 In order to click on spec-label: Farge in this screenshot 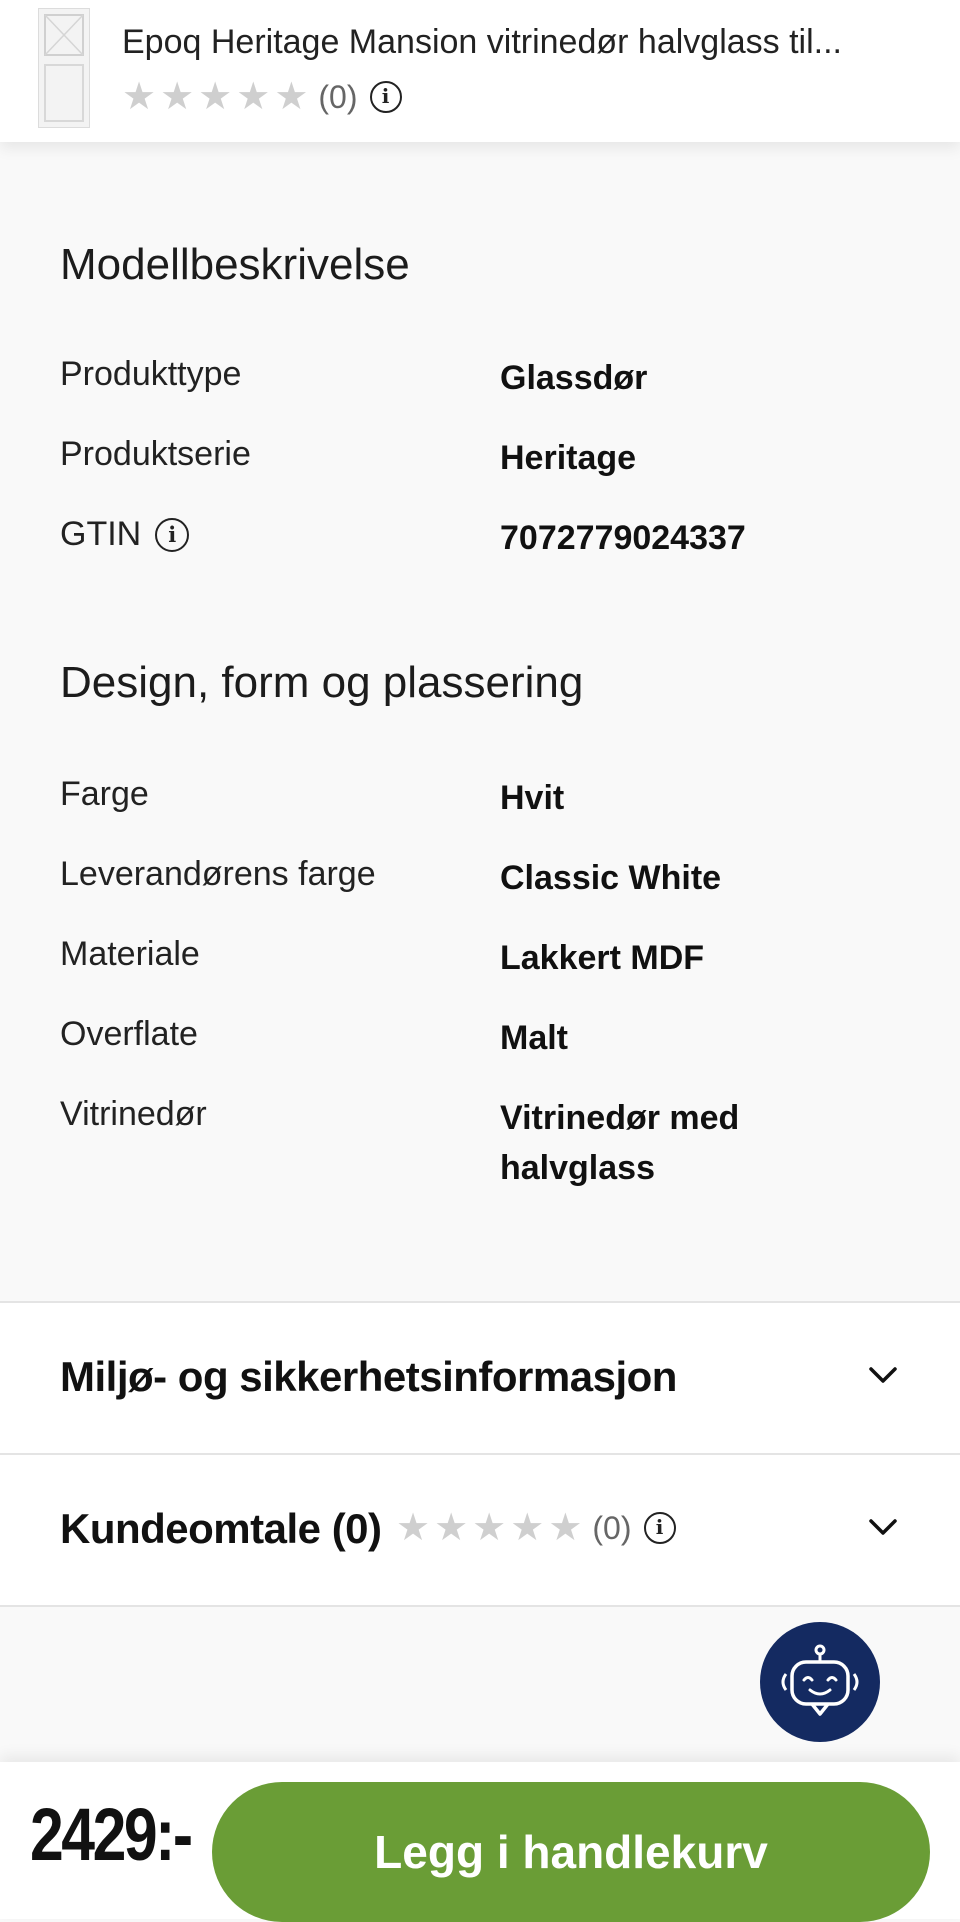, I will do `click(104, 794)`.